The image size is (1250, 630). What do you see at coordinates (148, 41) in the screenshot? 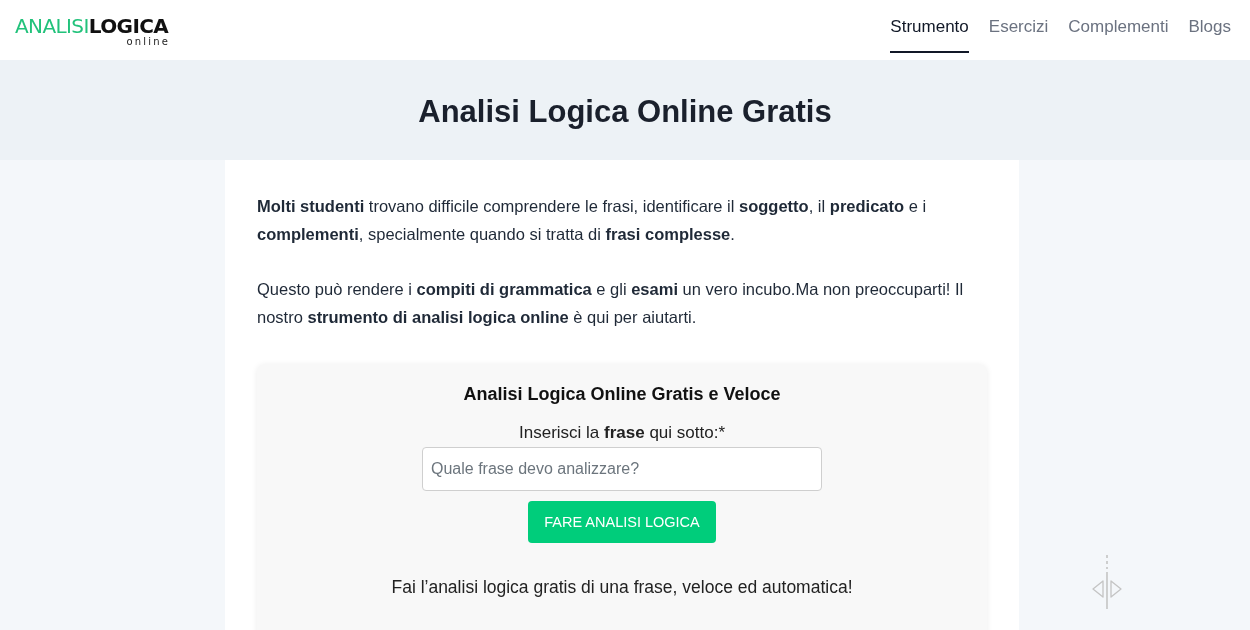
I see `logo-tagline: online` at bounding box center [148, 41].